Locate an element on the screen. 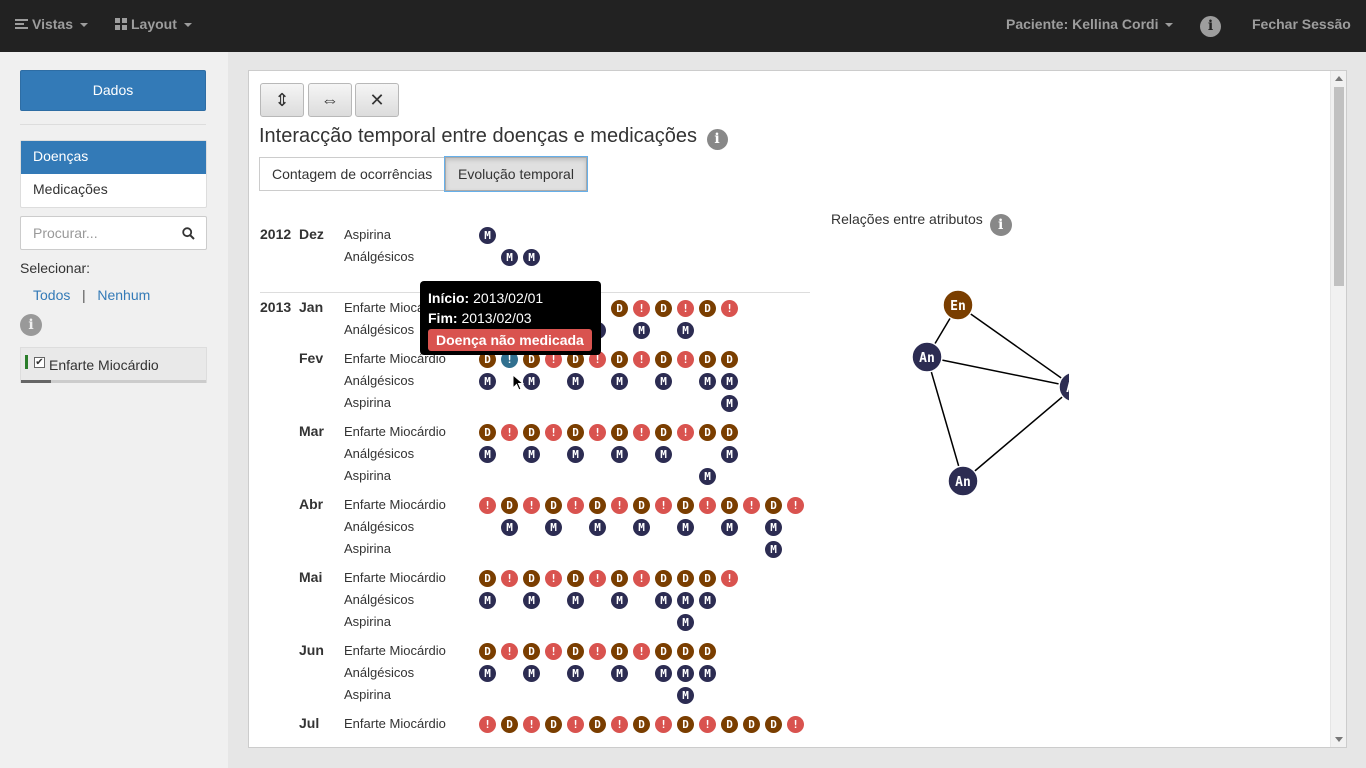 Image resolution: width=1366 pixels, height=768 pixels. search-icon is located at coordinates (188, 233).